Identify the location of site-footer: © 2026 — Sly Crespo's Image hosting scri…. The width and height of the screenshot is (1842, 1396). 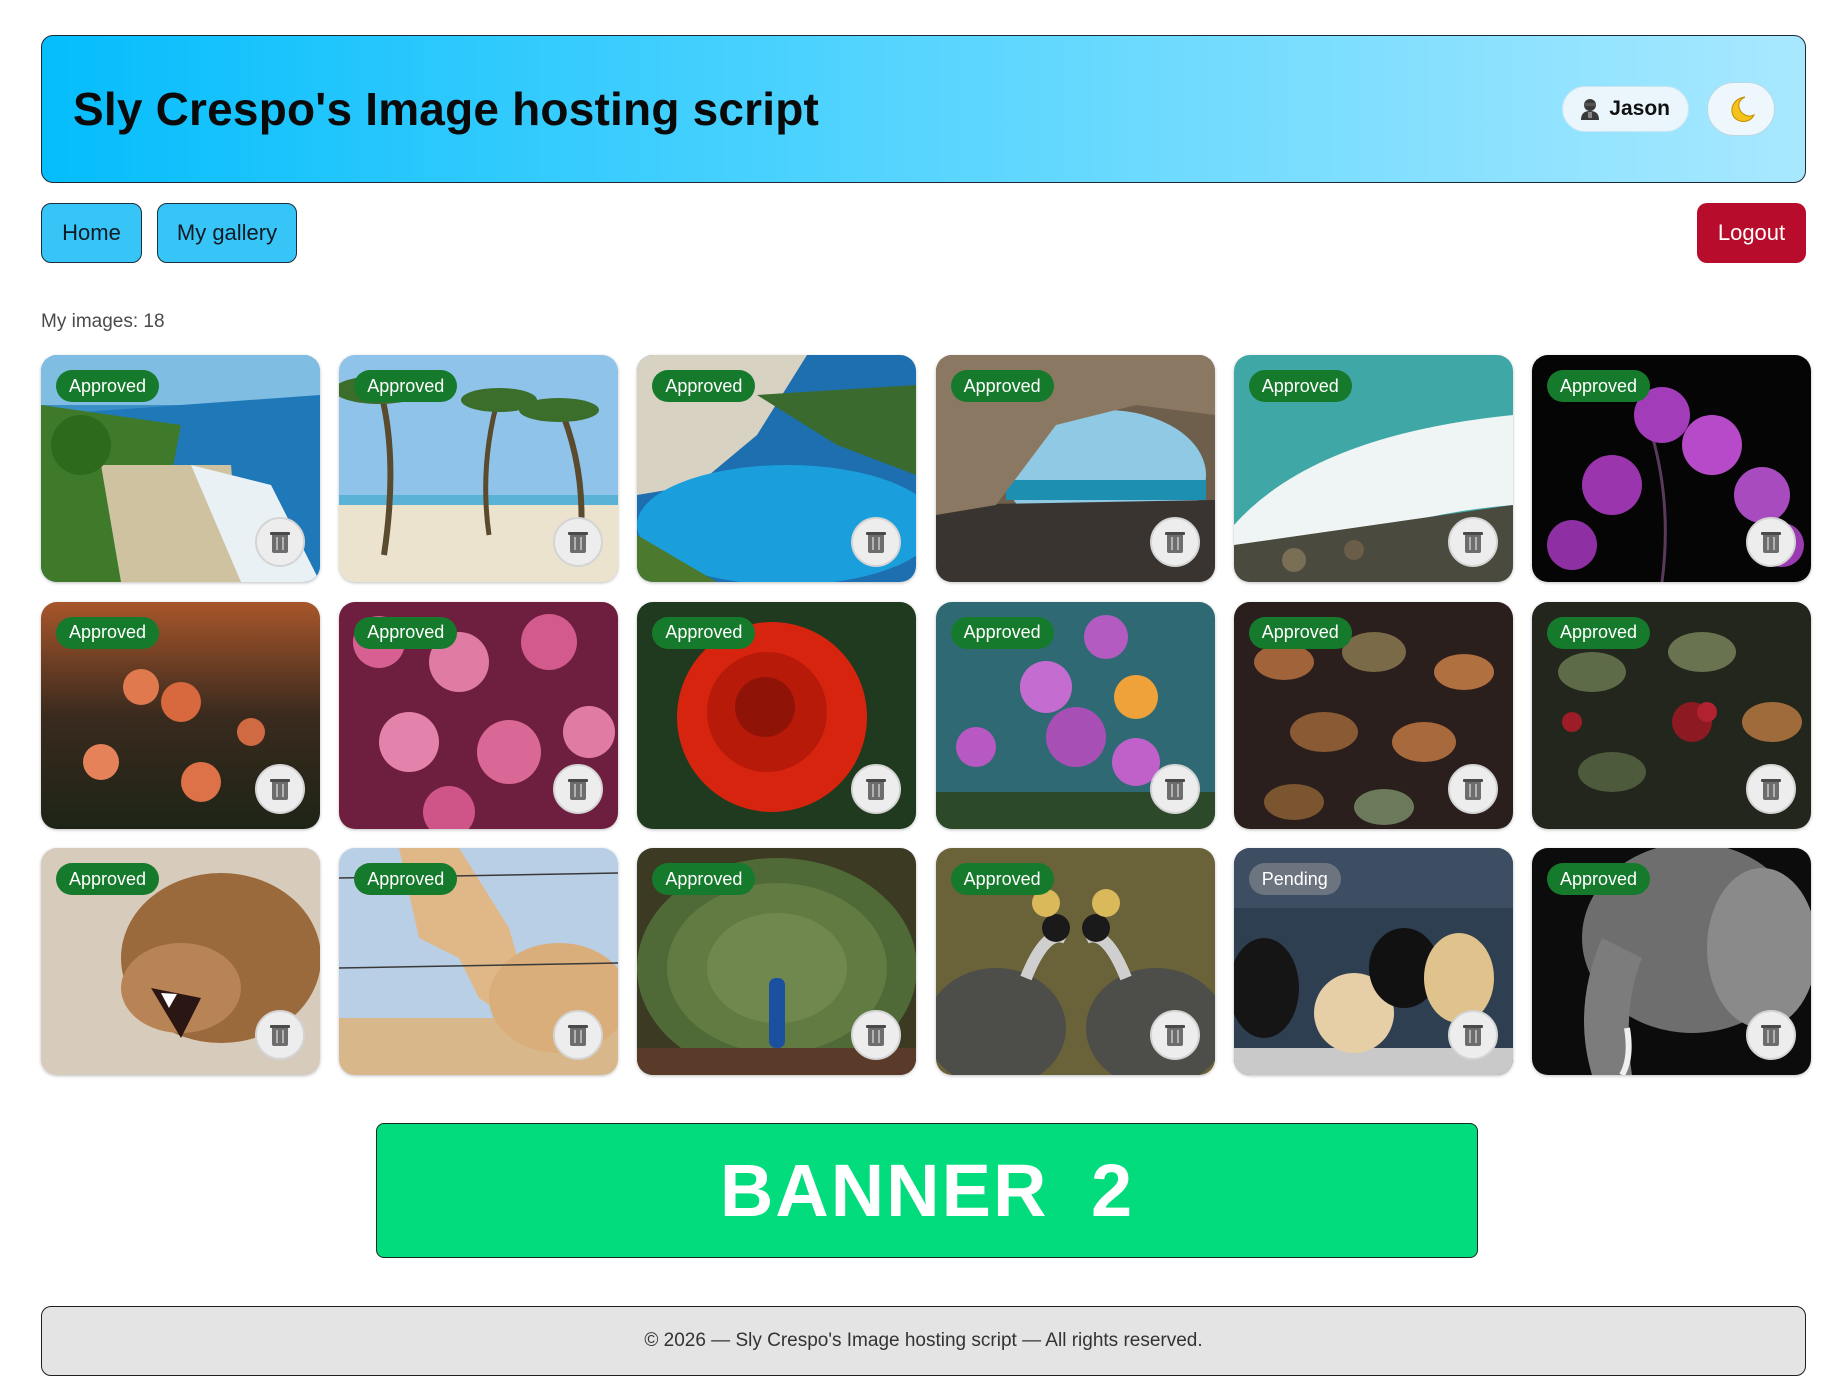
(923, 1341).